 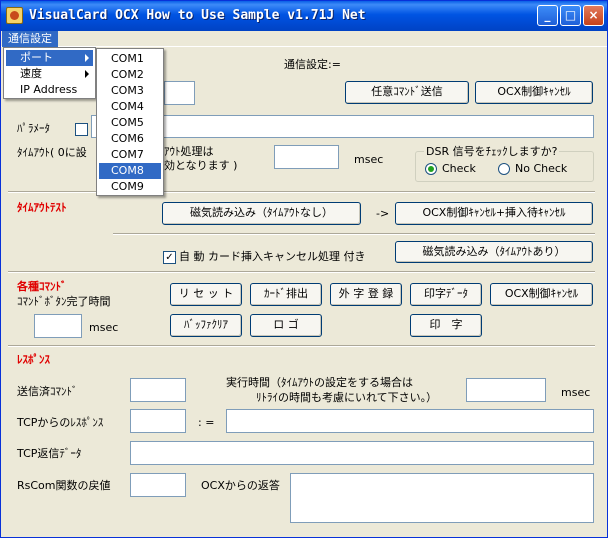 I want to click on port-item-com1: COM1, so click(x=130, y=59).